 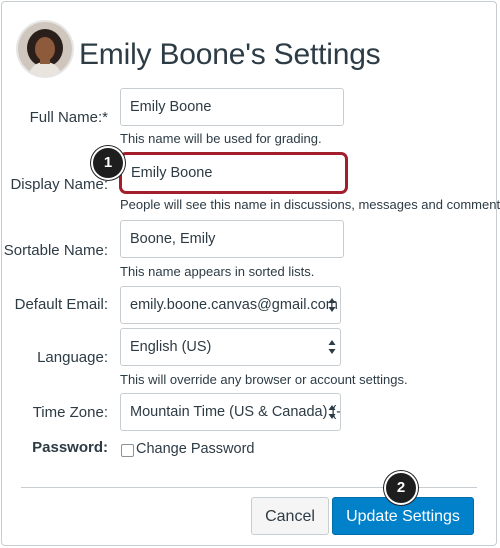 I want to click on full-name-hint: This name will be used for grading., so click(x=221, y=138).